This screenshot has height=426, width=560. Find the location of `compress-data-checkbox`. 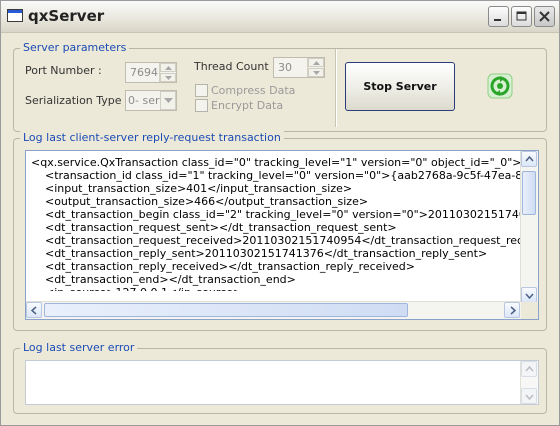

compress-data-checkbox is located at coordinates (201, 90).